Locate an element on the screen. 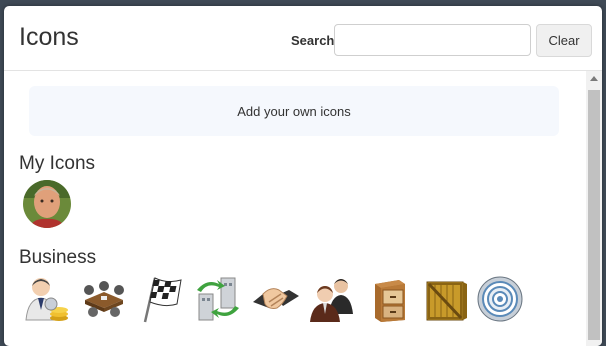 The width and height of the screenshot is (606, 346). wooden-crate-icon is located at coordinates (446, 299).